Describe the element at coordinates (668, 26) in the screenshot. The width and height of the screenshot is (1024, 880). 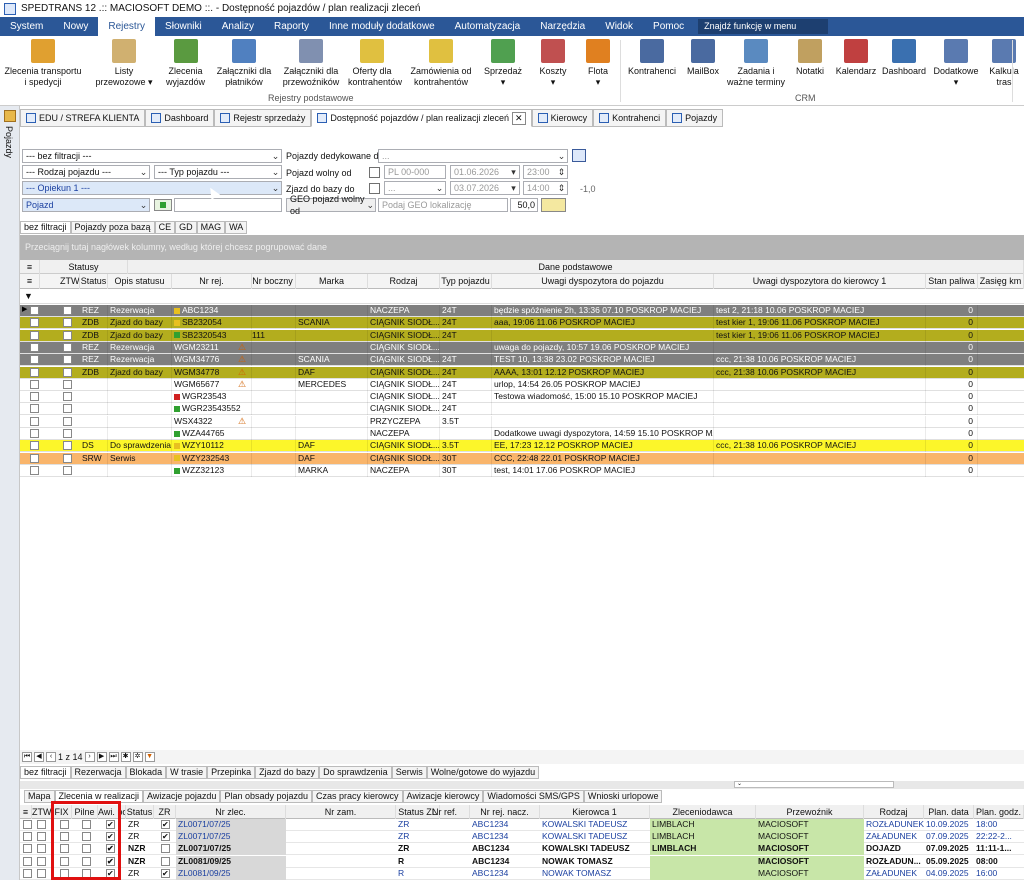
I see `menu-item: Pomoc` at that location.